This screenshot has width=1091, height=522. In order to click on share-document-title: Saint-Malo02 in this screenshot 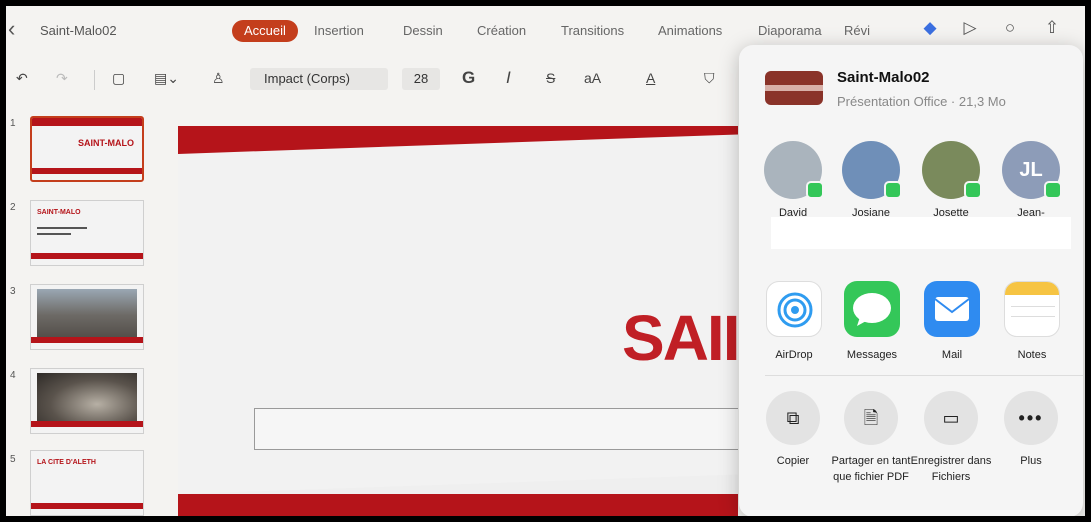, I will do `click(883, 77)`.